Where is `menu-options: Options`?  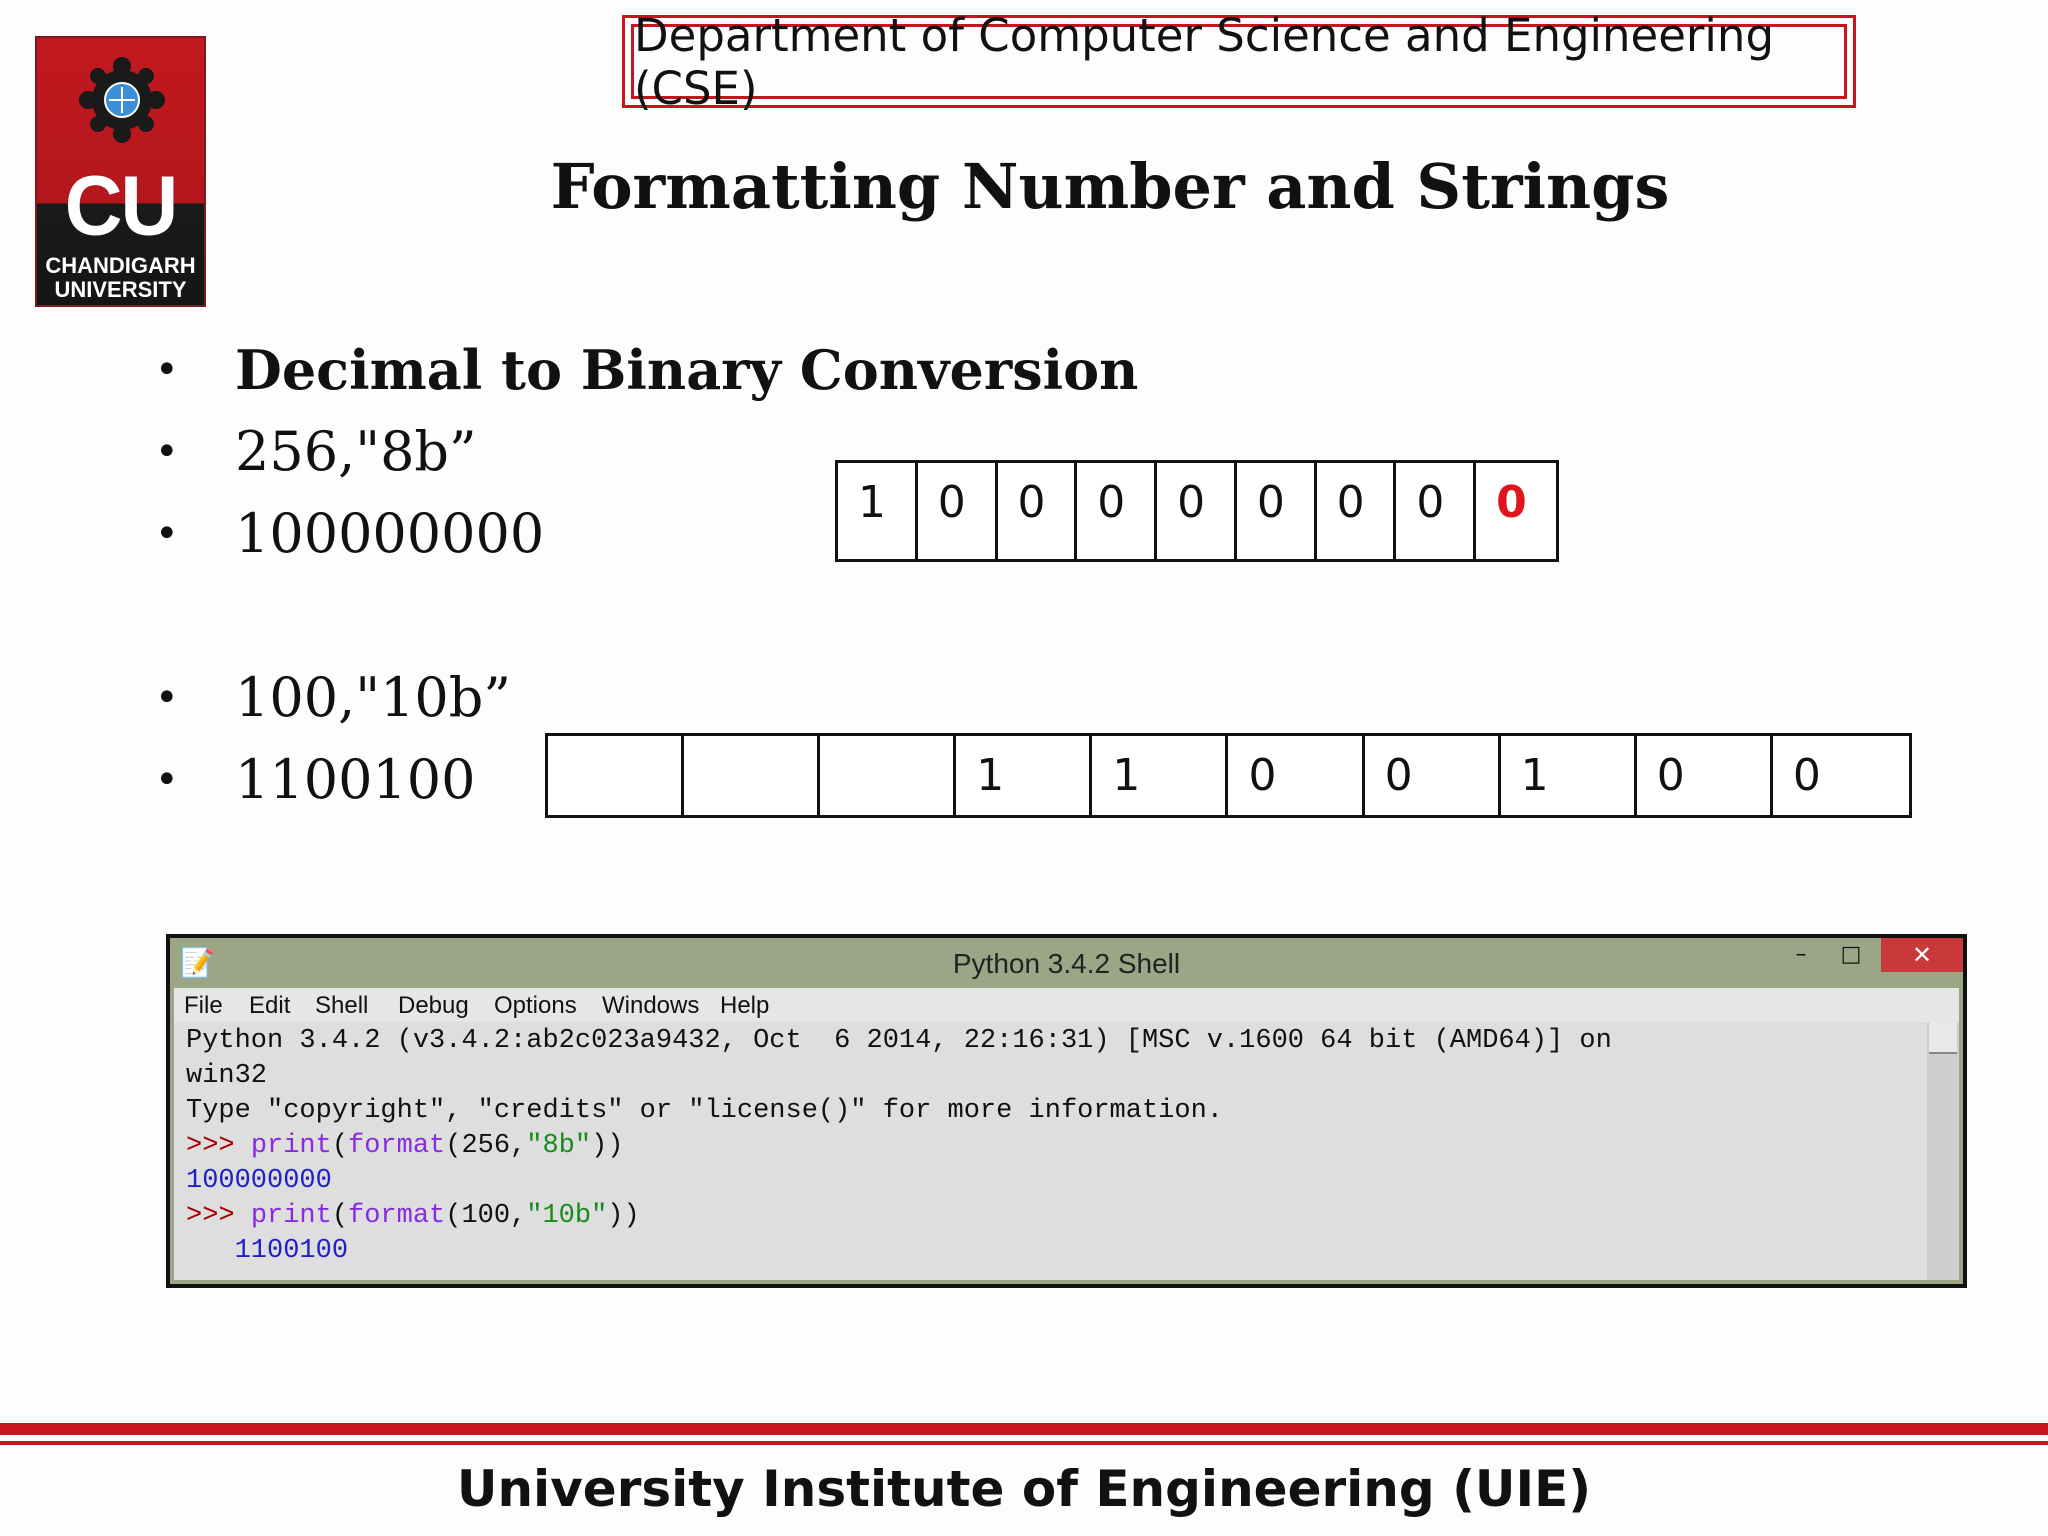 menu-options: Options is located at coordinates (535, 1006).